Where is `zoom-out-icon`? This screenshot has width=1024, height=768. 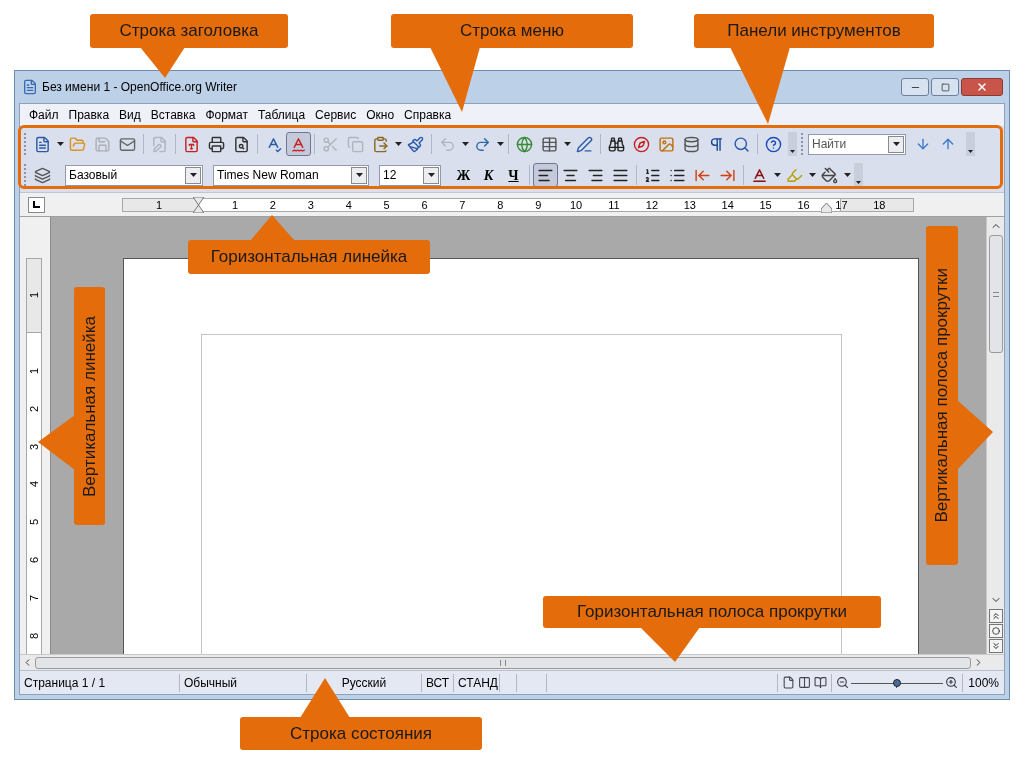 zoom-out-icon is located at coordinates (843, 682).